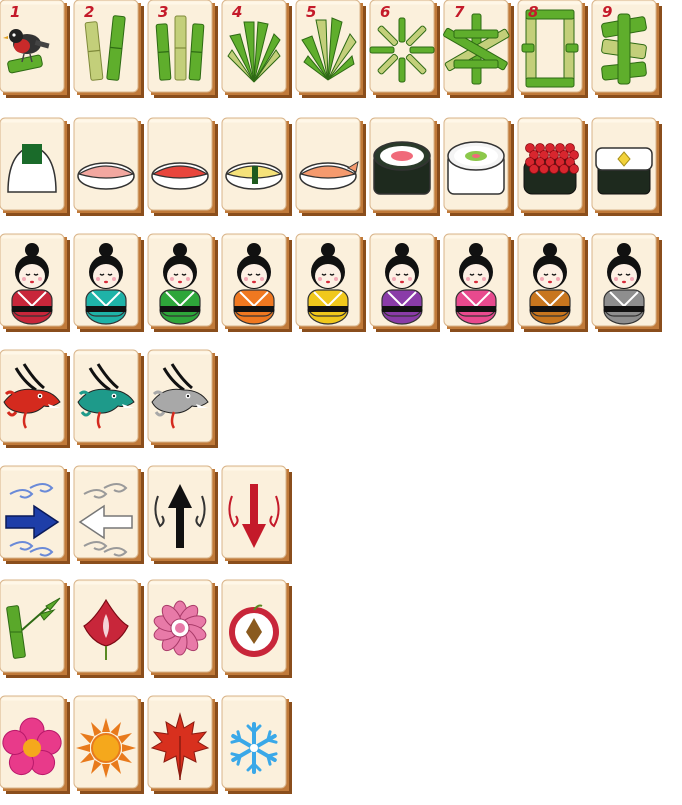 The height and width of the screenshot is (805, 682). I want to click on tile-number: 9, so click(607, 12).